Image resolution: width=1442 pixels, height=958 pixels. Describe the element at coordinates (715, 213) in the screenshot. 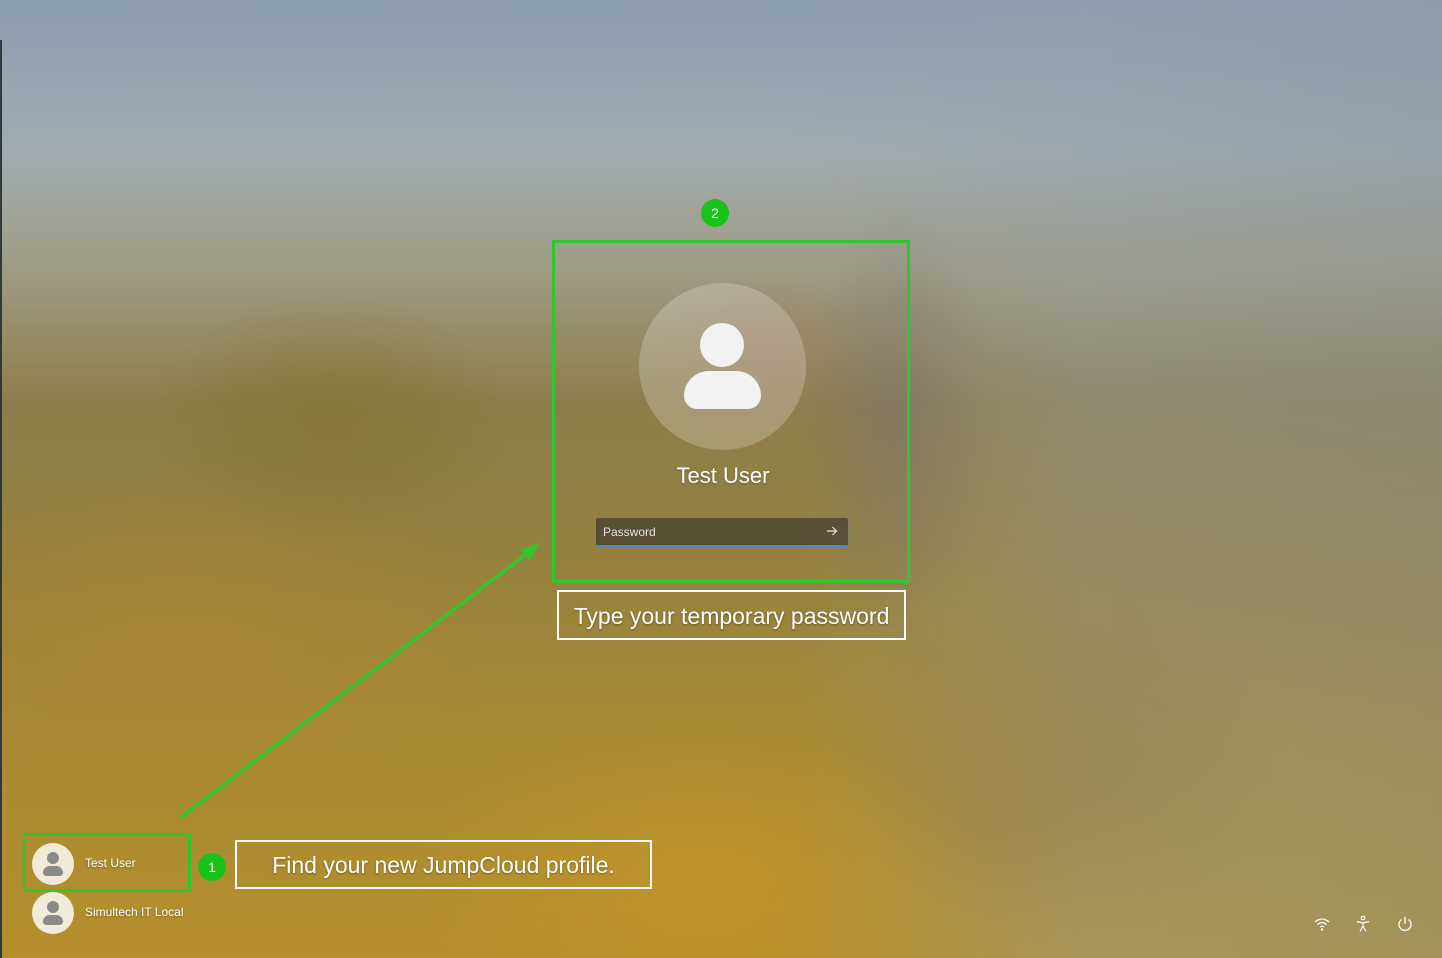

I see `step-2-badge: 2` at that location.